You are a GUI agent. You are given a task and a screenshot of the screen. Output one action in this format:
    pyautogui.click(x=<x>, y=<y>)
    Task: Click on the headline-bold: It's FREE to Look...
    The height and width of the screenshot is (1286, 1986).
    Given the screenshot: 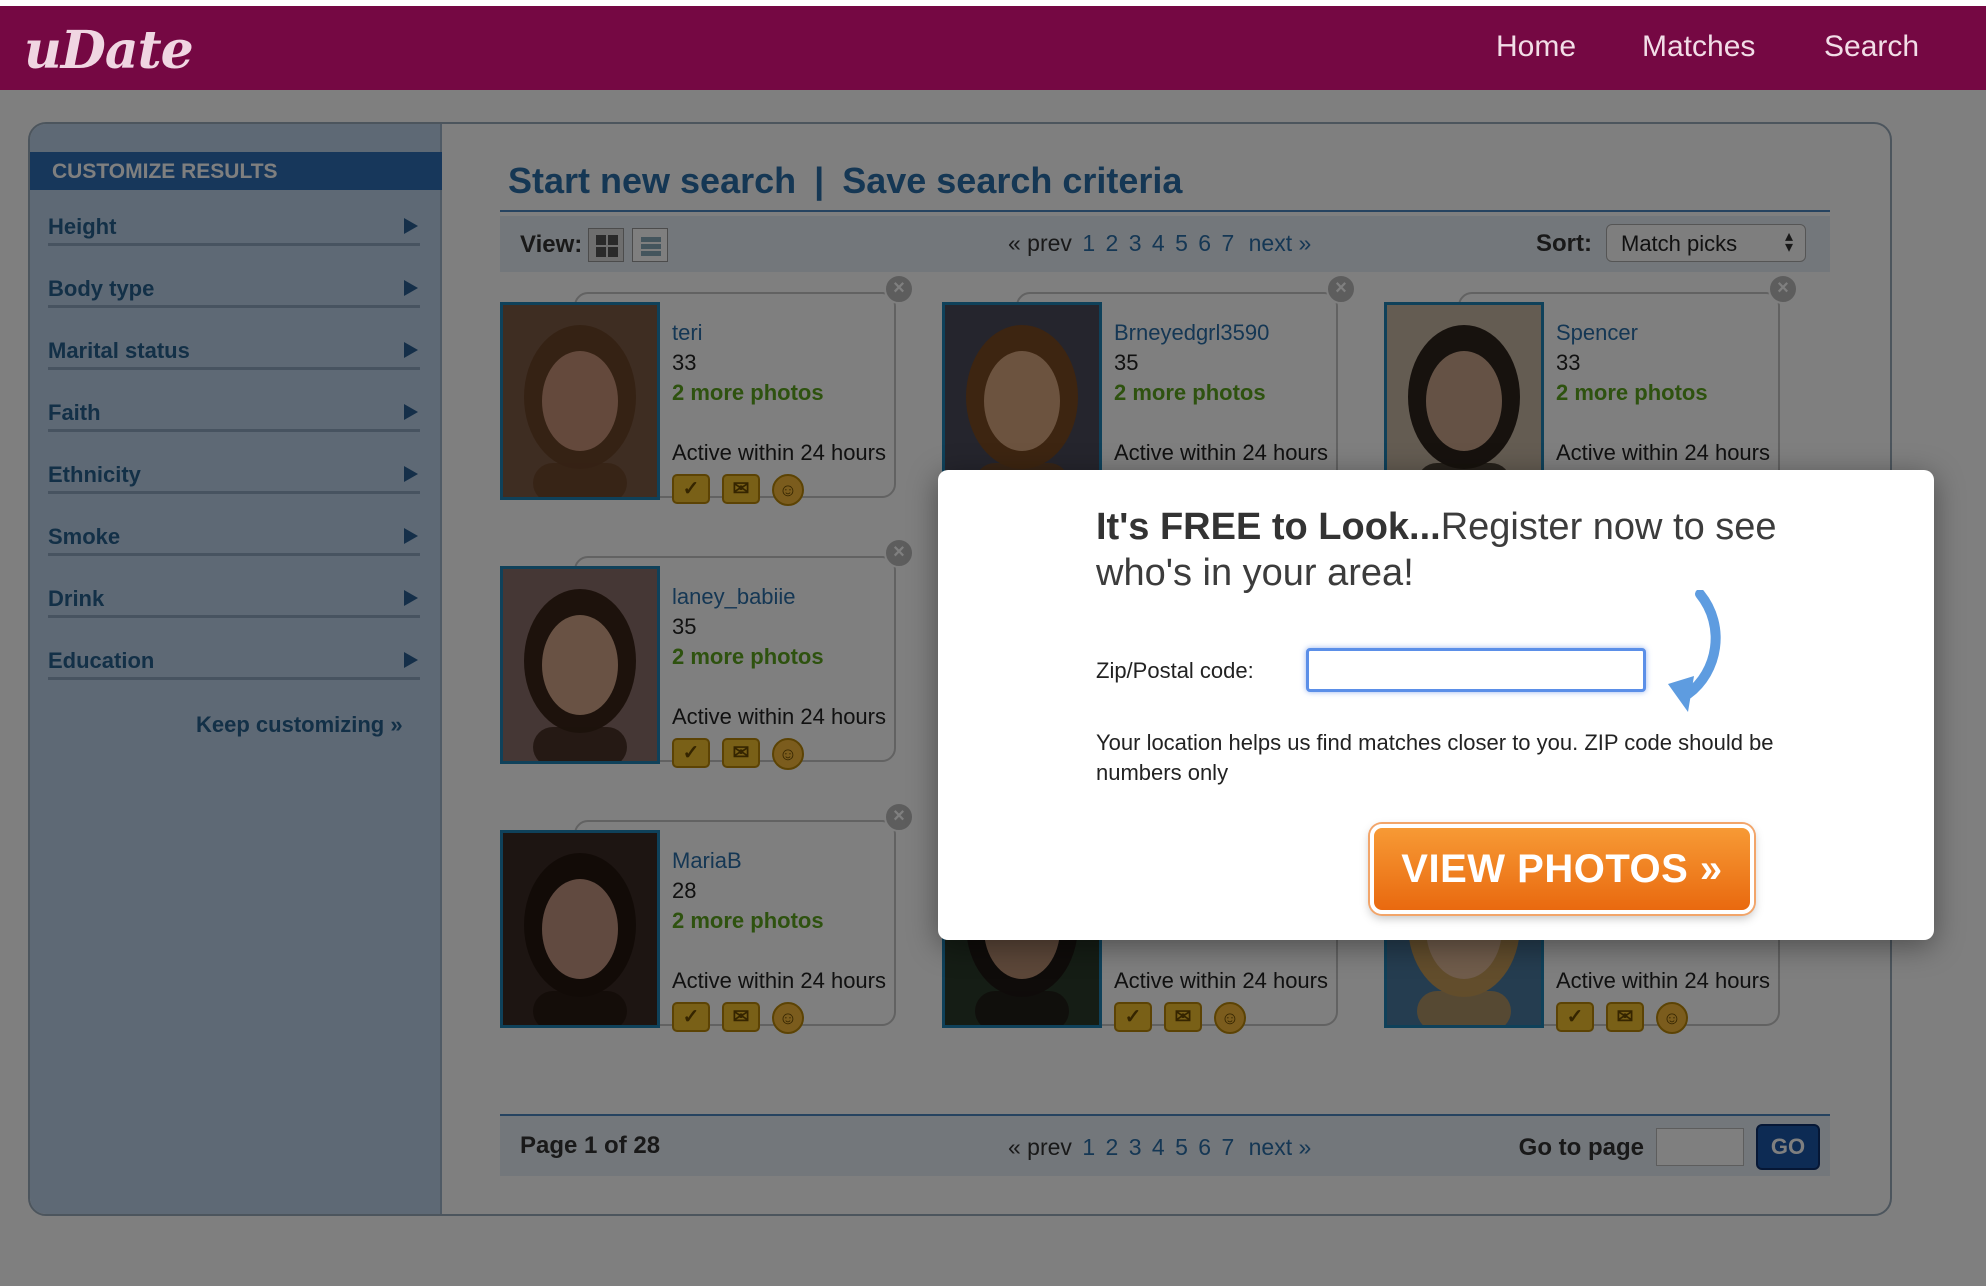 What is the action you would take?
    pyautogui.click(x=1268, y=527)
    